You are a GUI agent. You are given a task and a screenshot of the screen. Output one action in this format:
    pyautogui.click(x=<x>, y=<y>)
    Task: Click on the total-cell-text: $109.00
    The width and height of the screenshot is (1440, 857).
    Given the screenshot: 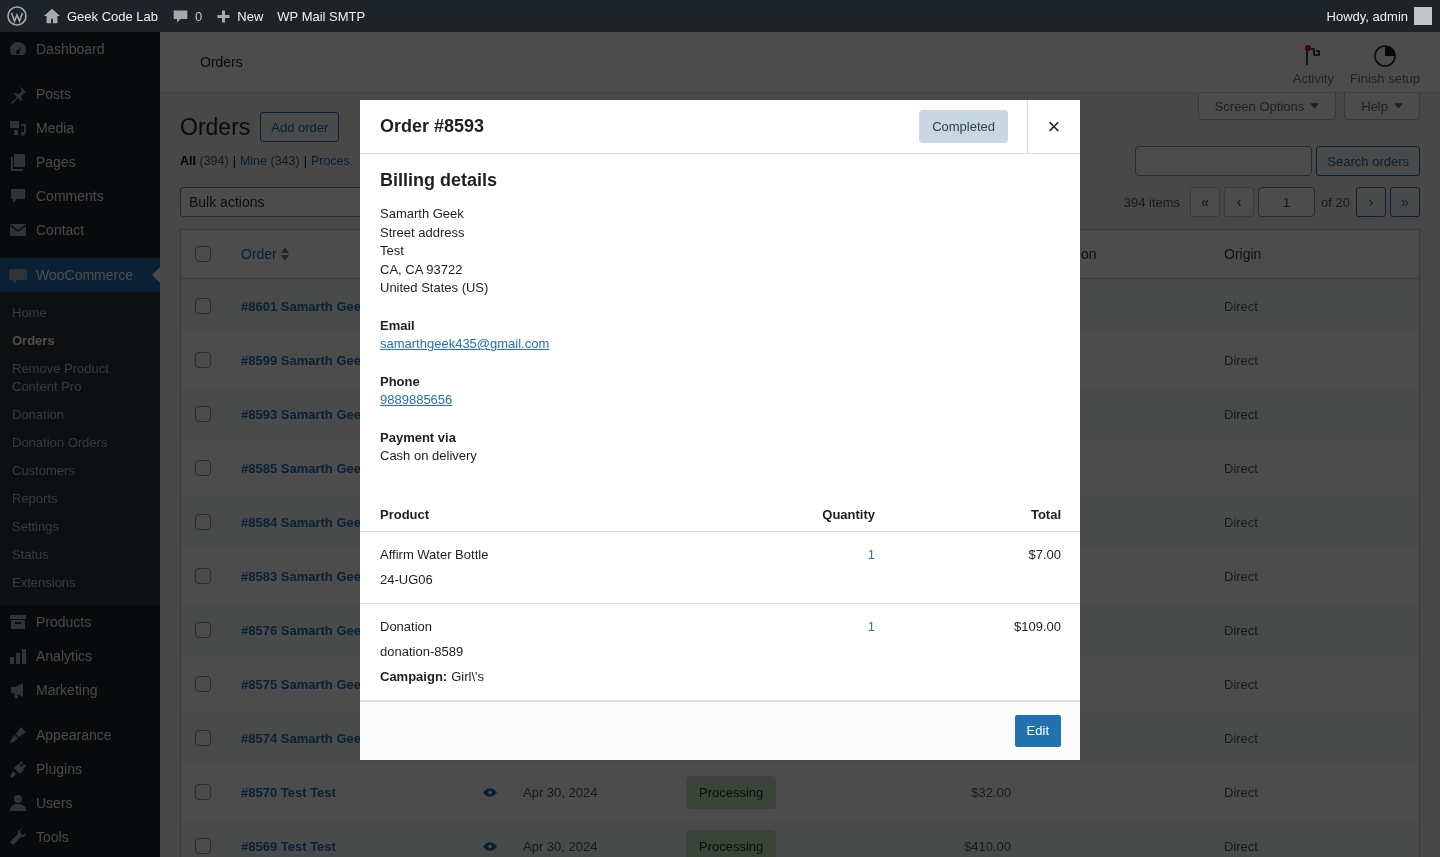 What is the action you would take?
    pyautogui.click(x=1037, y=626)
    